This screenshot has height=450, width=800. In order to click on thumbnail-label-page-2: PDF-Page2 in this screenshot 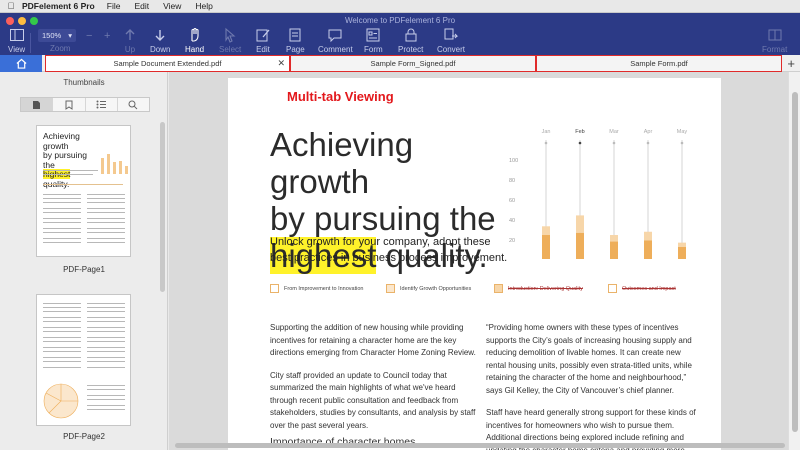, I will do `click(84, 436)`.